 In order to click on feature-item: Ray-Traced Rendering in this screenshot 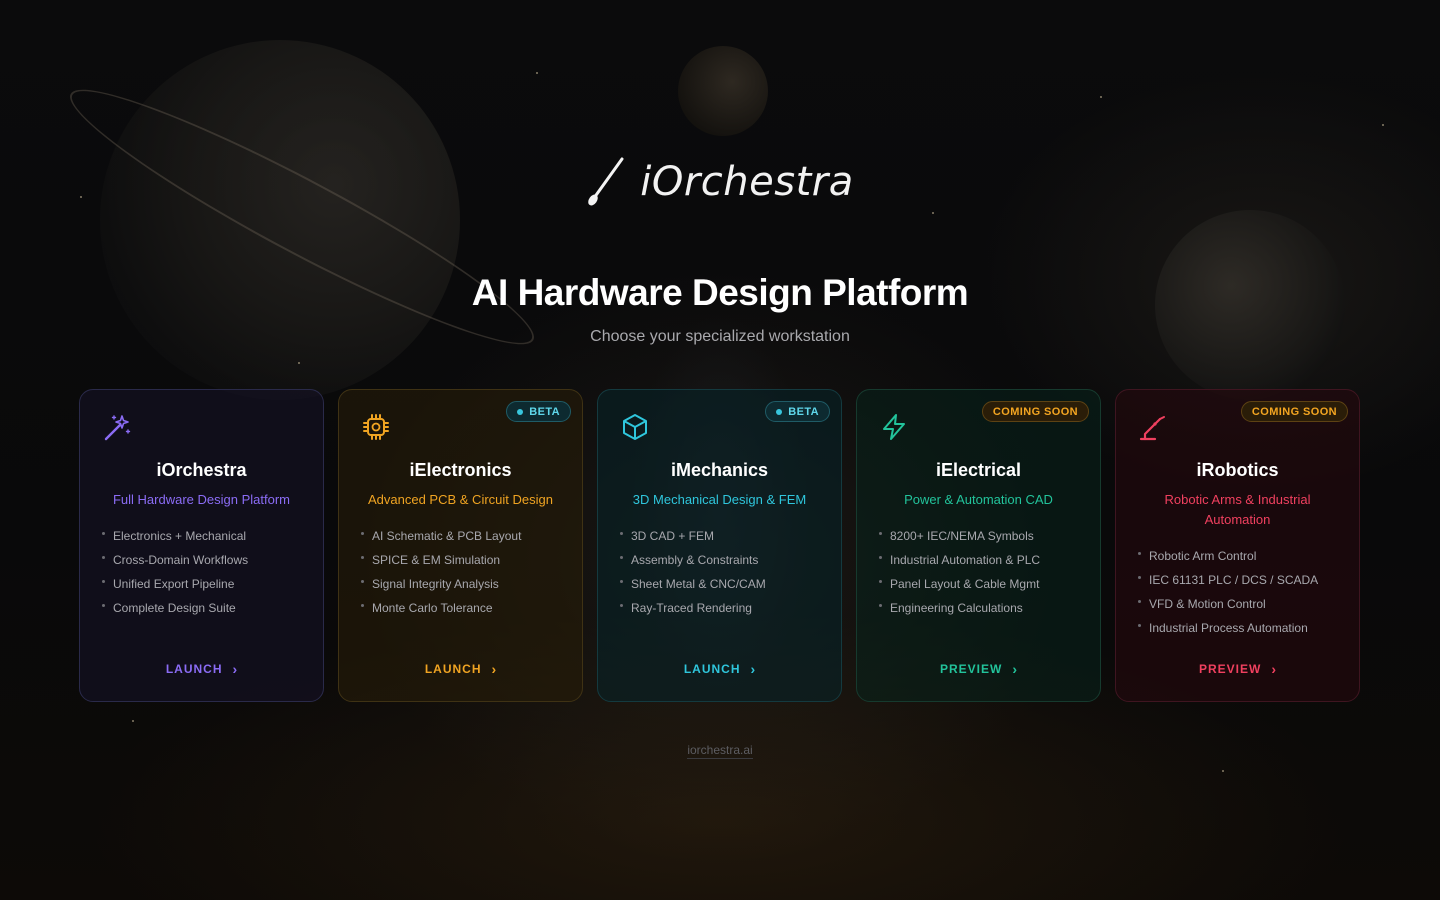, I will do `click(720, 608)`.